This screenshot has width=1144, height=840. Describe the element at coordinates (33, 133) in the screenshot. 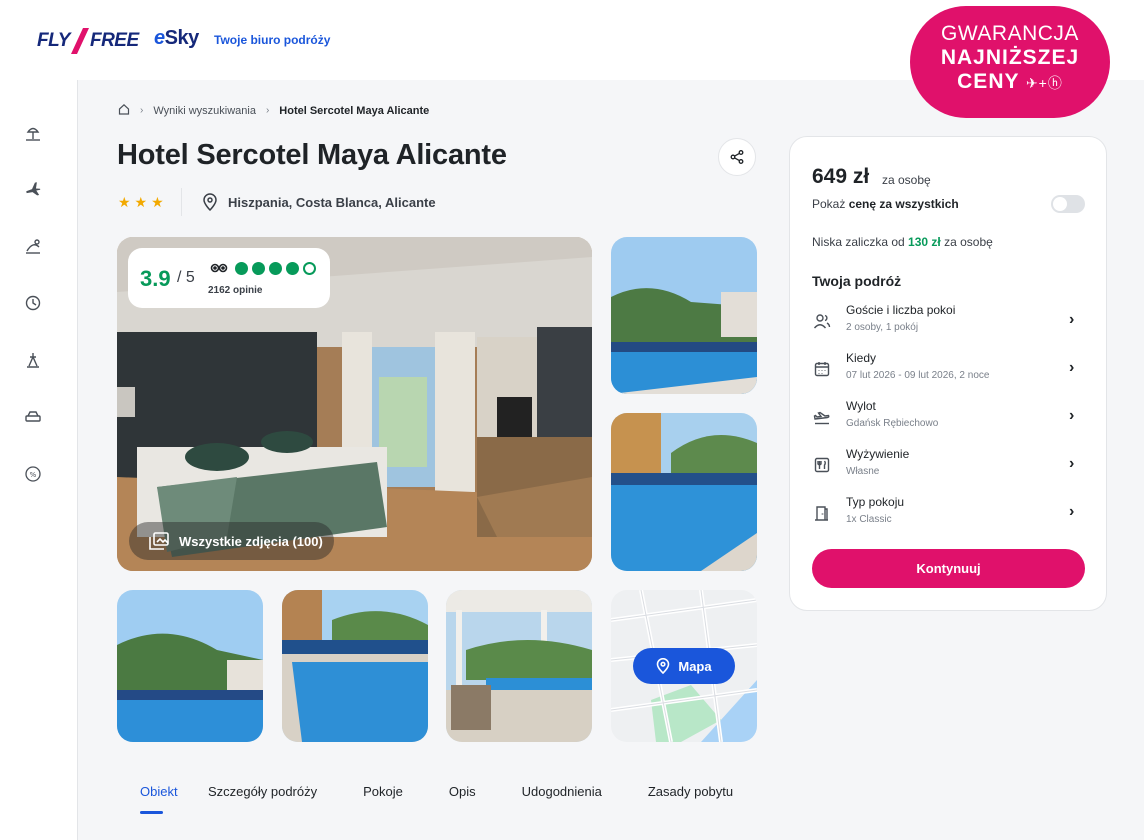

I see `beach-icon` at that location.